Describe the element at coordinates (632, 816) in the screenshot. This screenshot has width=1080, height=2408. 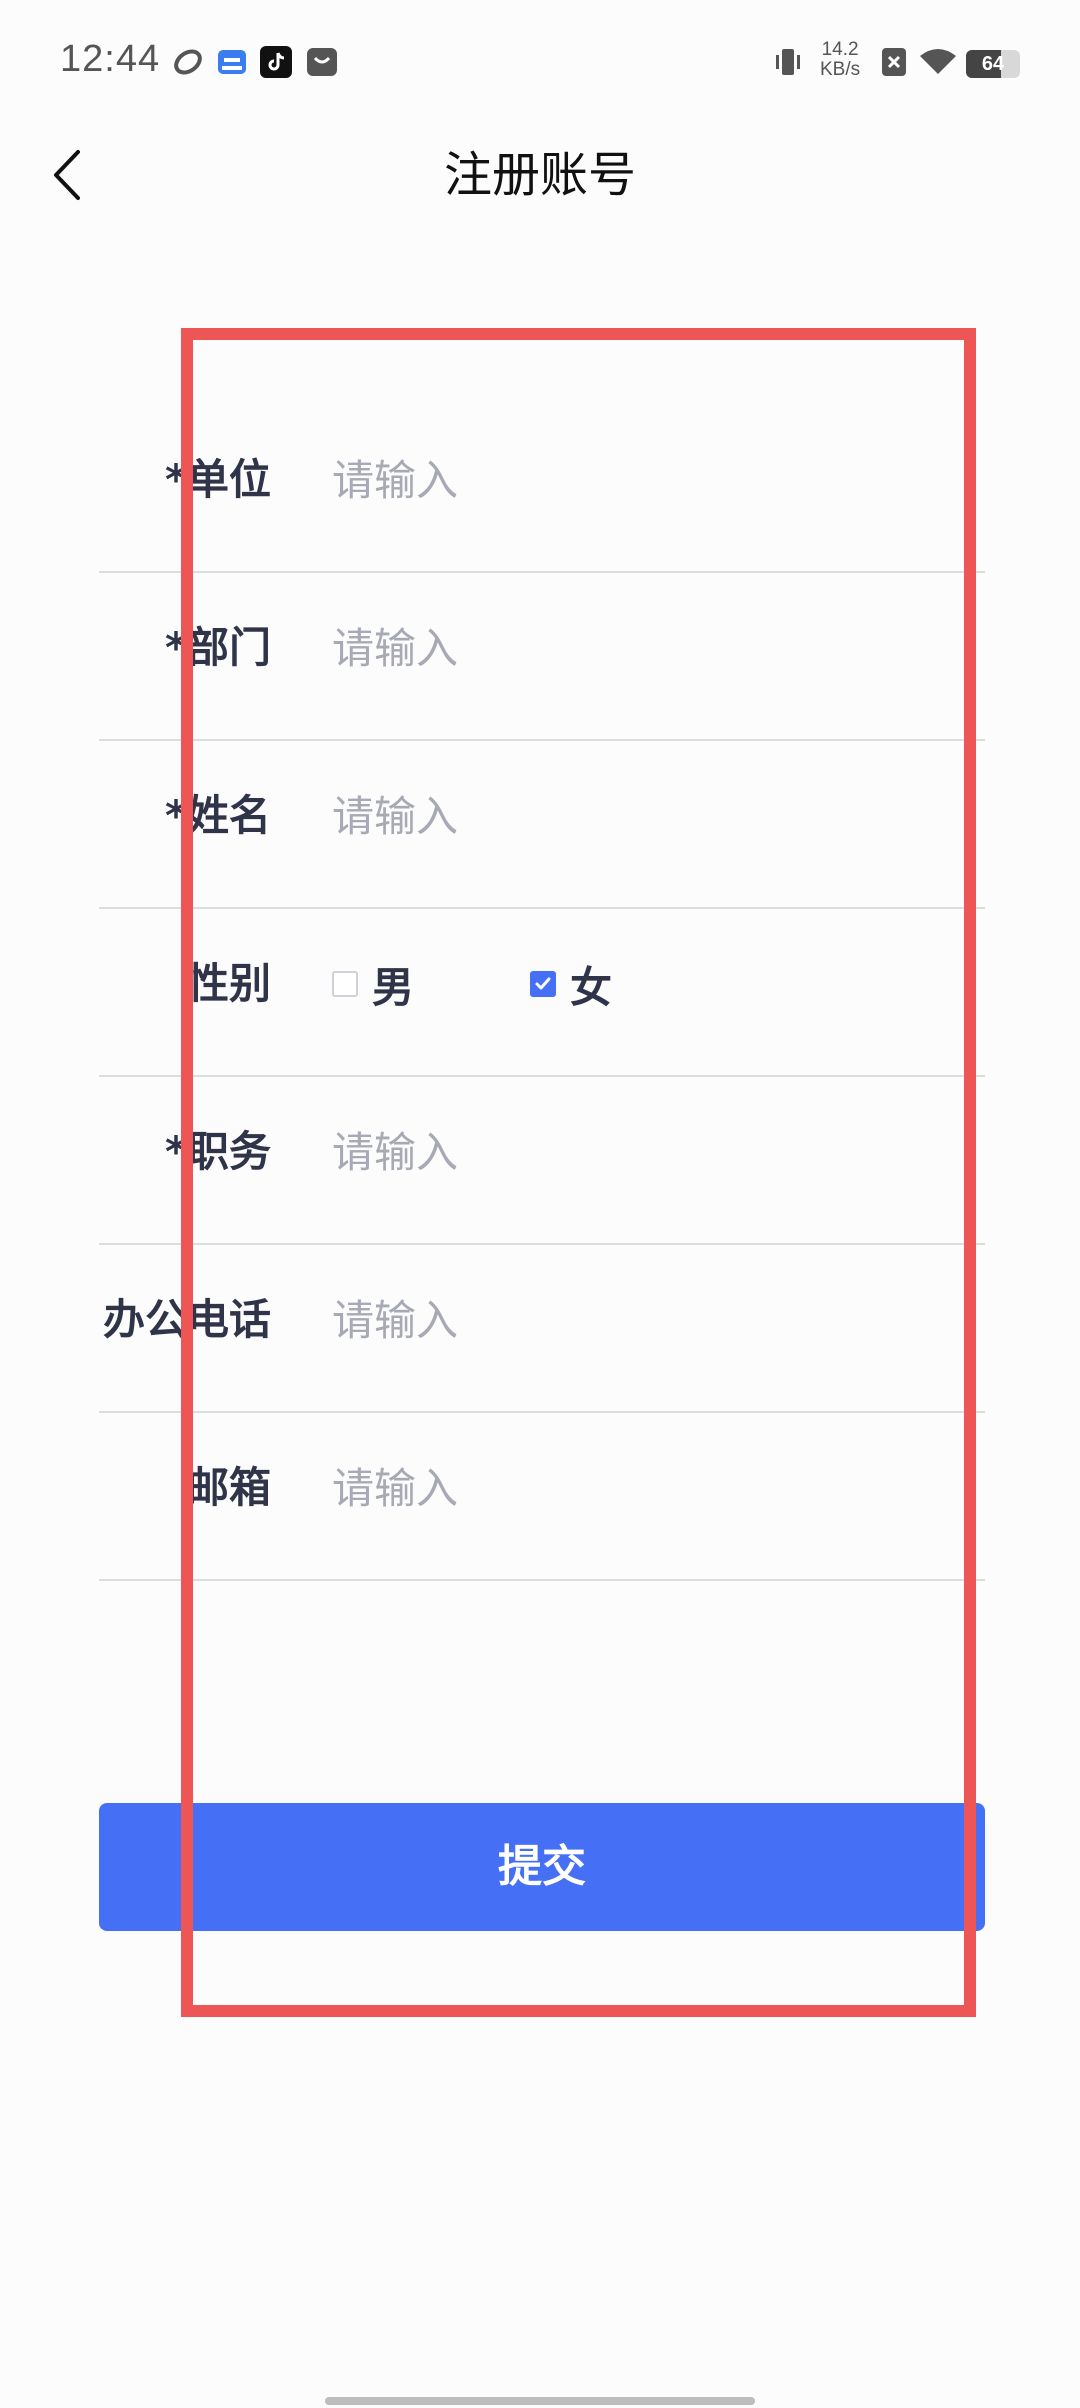
I see `name-input` at that location.